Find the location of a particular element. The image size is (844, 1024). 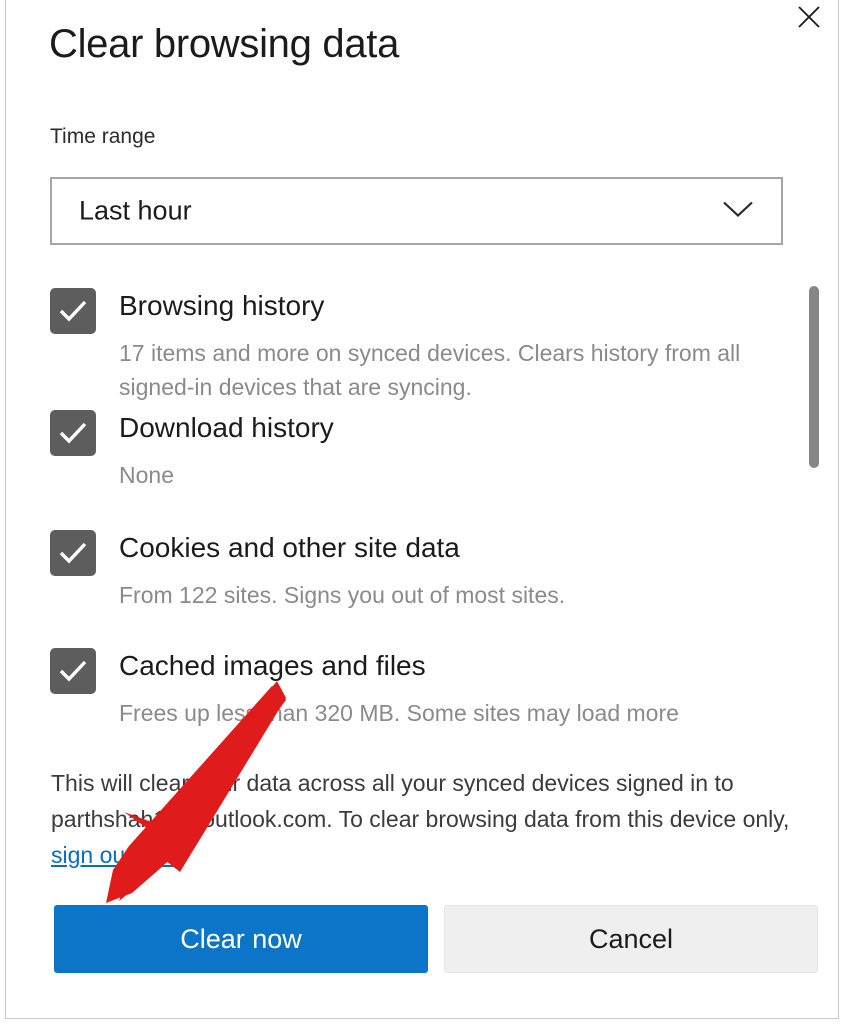

option-label-cookies-and-site-data: Cookies and other site data is located at coordinates (289, 547).